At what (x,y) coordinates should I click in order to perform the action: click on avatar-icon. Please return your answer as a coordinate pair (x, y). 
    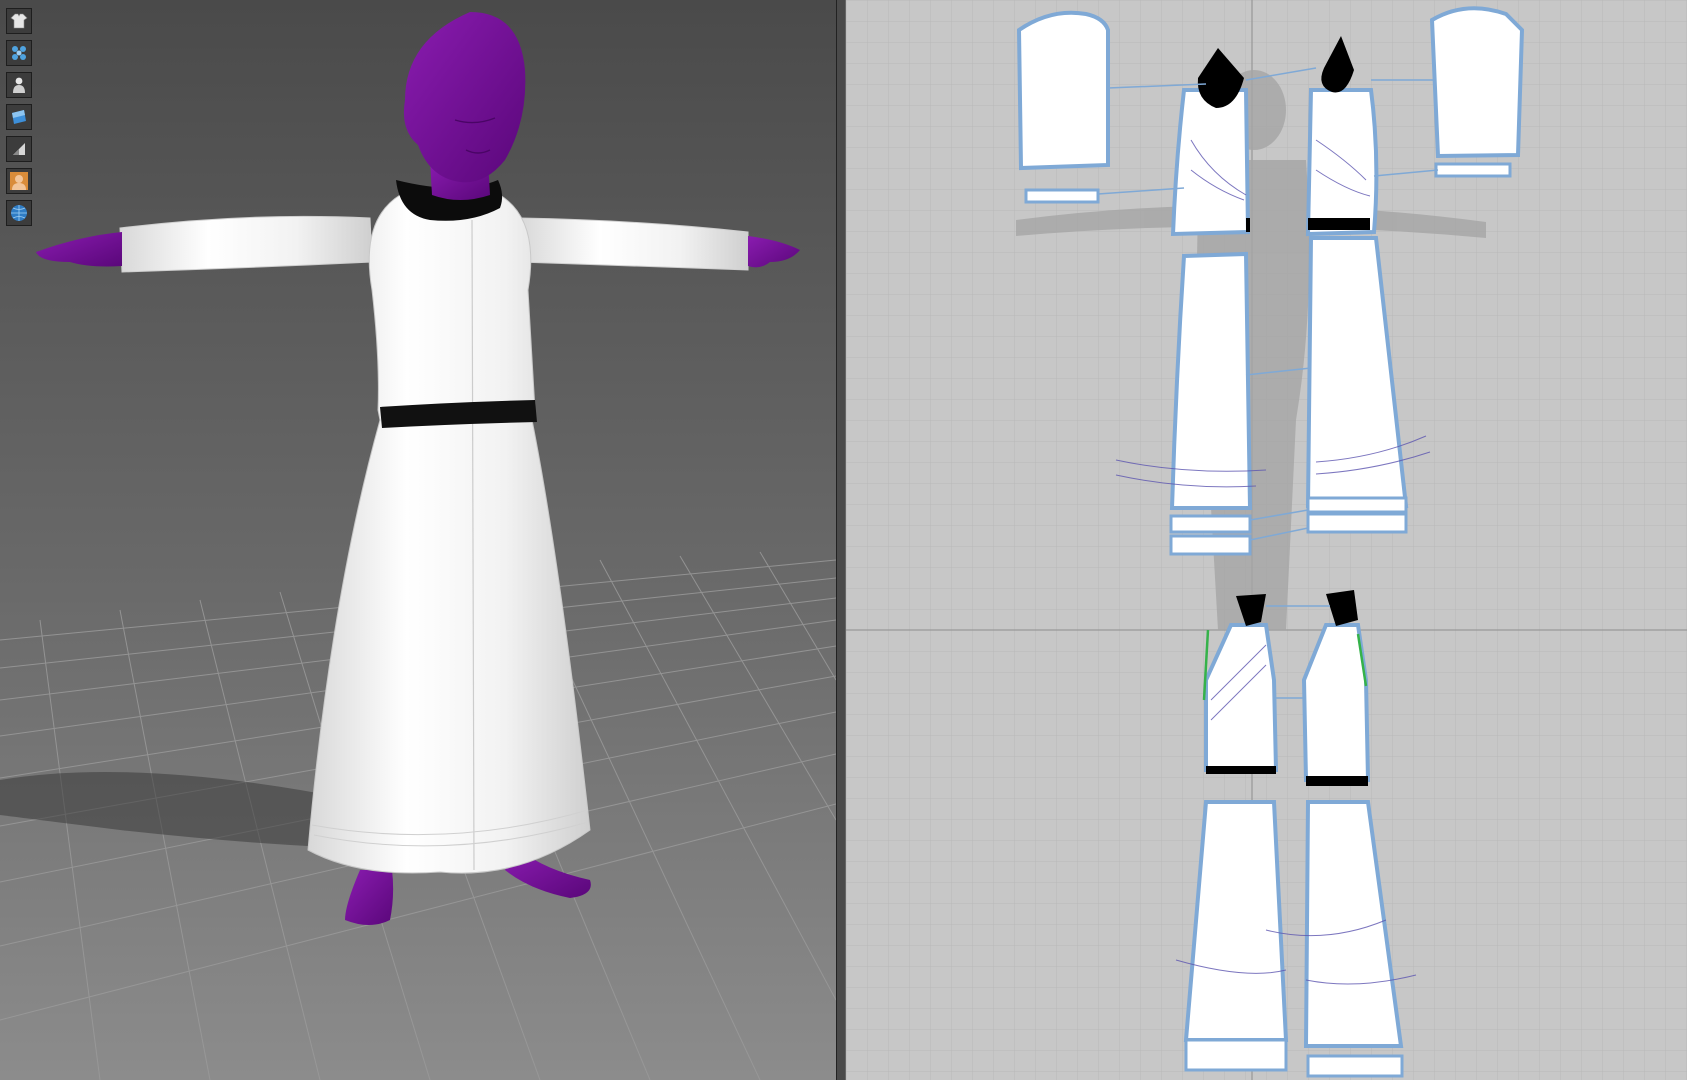
    Looking at the image, I should click on (19, 85).